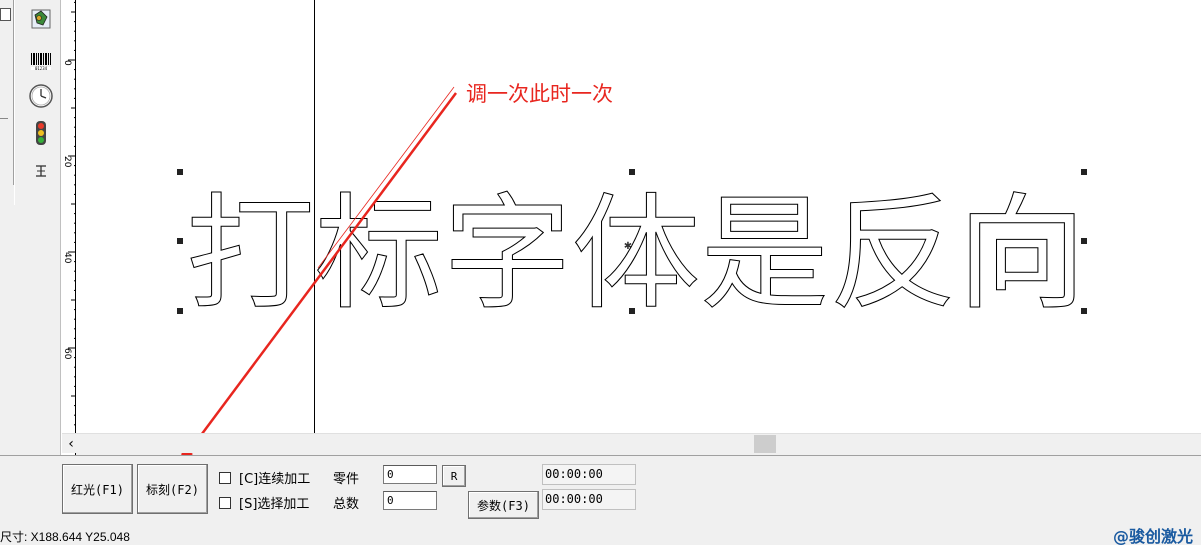 The height and width of the screenshot is (545, 1201). I want to click on params-button: 参数(F3), so click(503, 505).